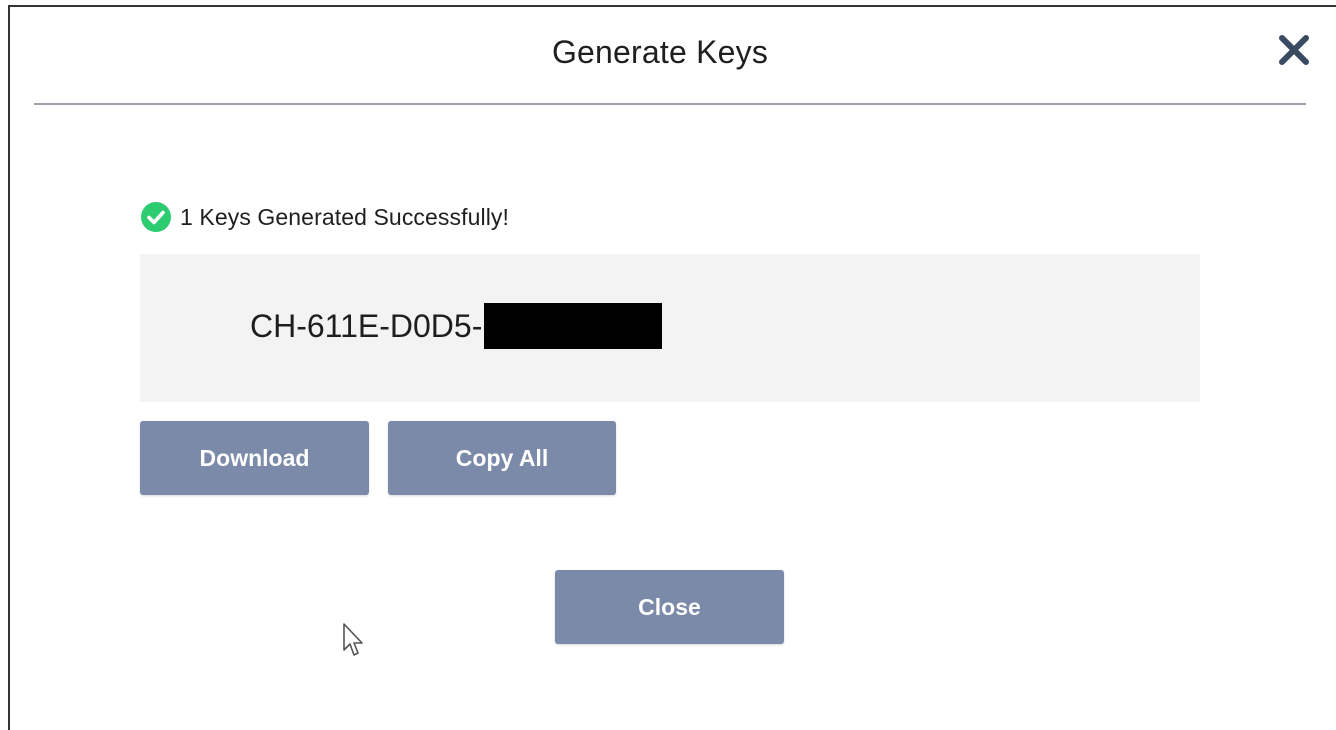  What do you see at coordinates (366, 325) in the screenshot?
I see `key-value: CH-611E-D0D5-` at bounding box center [366, 325].